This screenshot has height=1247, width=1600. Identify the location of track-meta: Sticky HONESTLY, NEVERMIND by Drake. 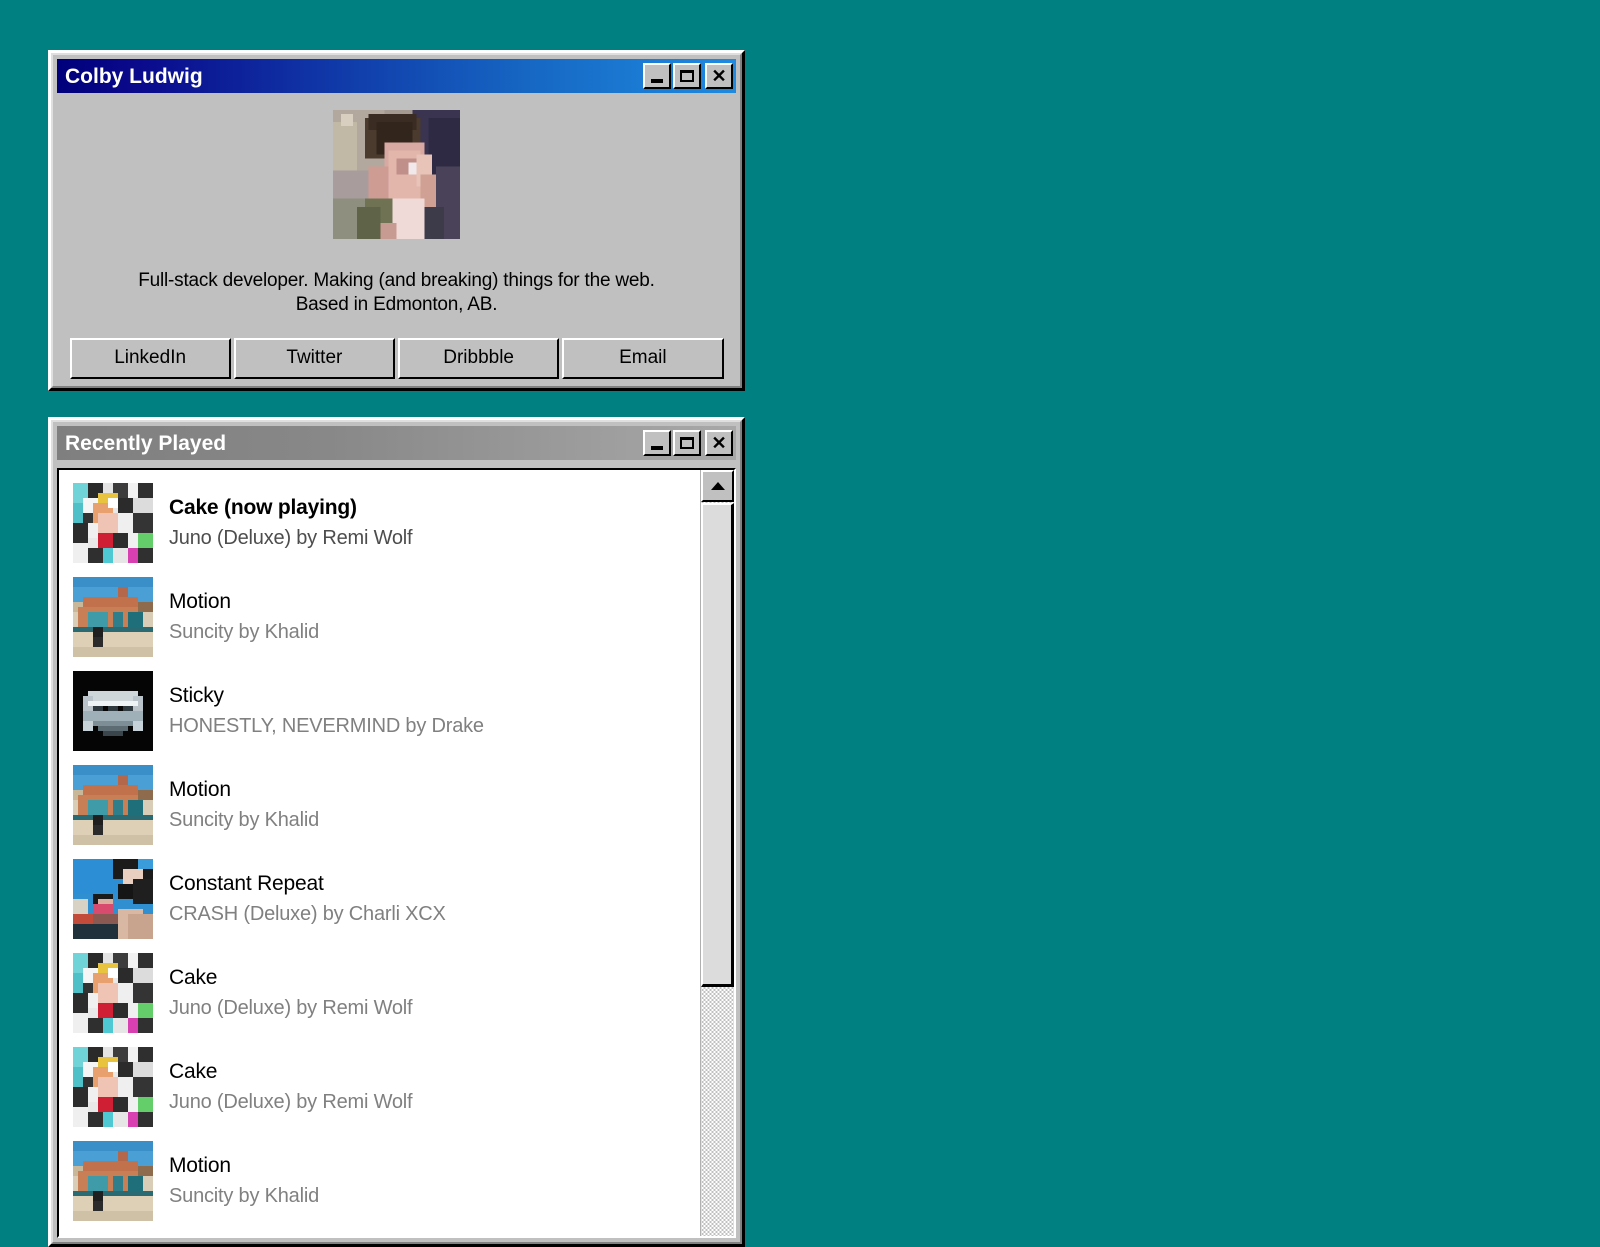
(326, 711).